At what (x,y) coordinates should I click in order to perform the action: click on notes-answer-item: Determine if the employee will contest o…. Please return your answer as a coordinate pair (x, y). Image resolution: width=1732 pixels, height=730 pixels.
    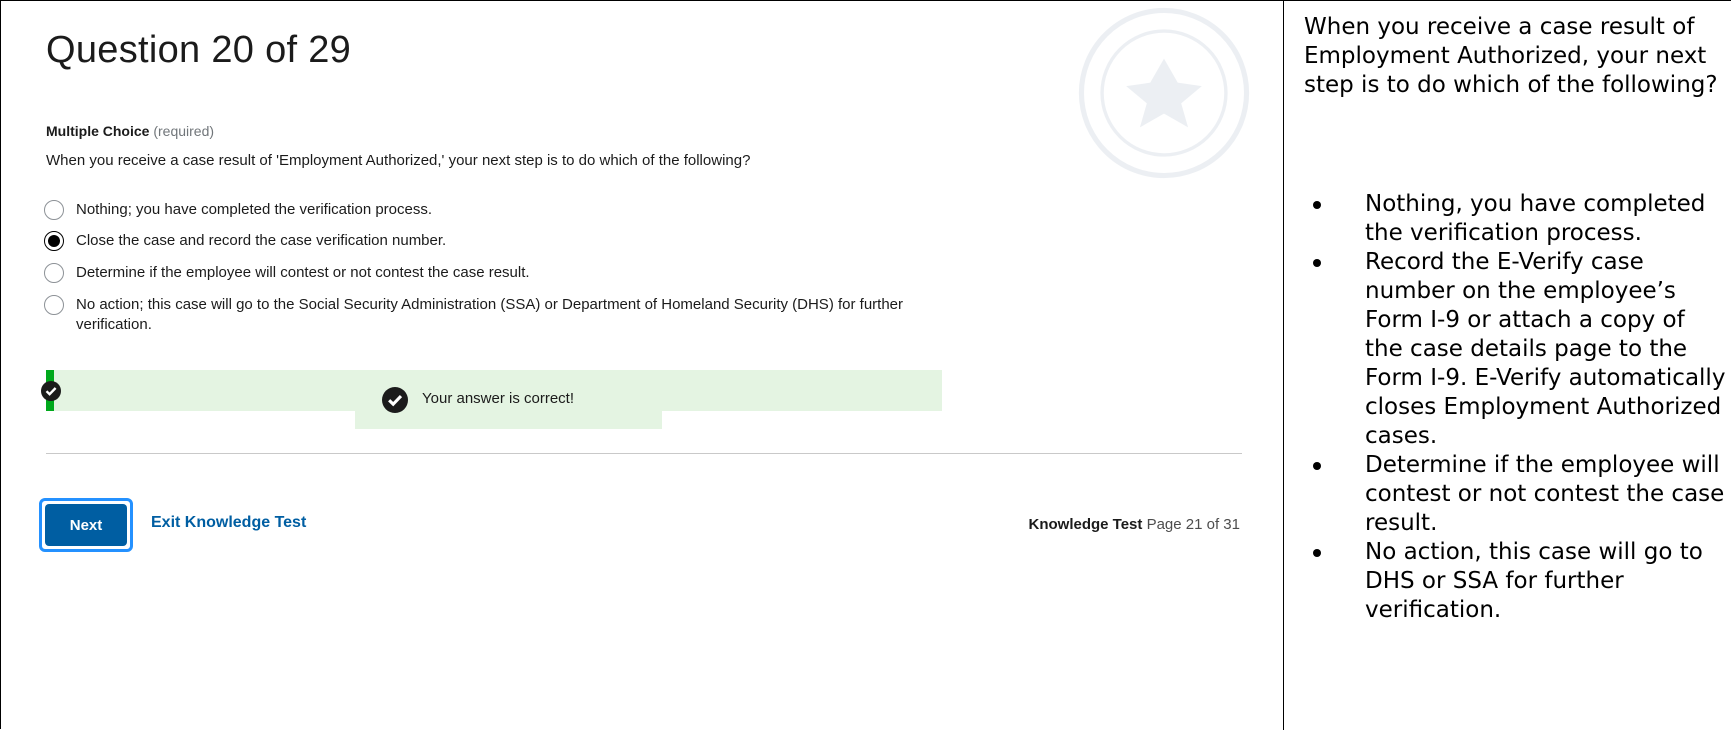
    Looking at the image, I should click on (1516, 494).